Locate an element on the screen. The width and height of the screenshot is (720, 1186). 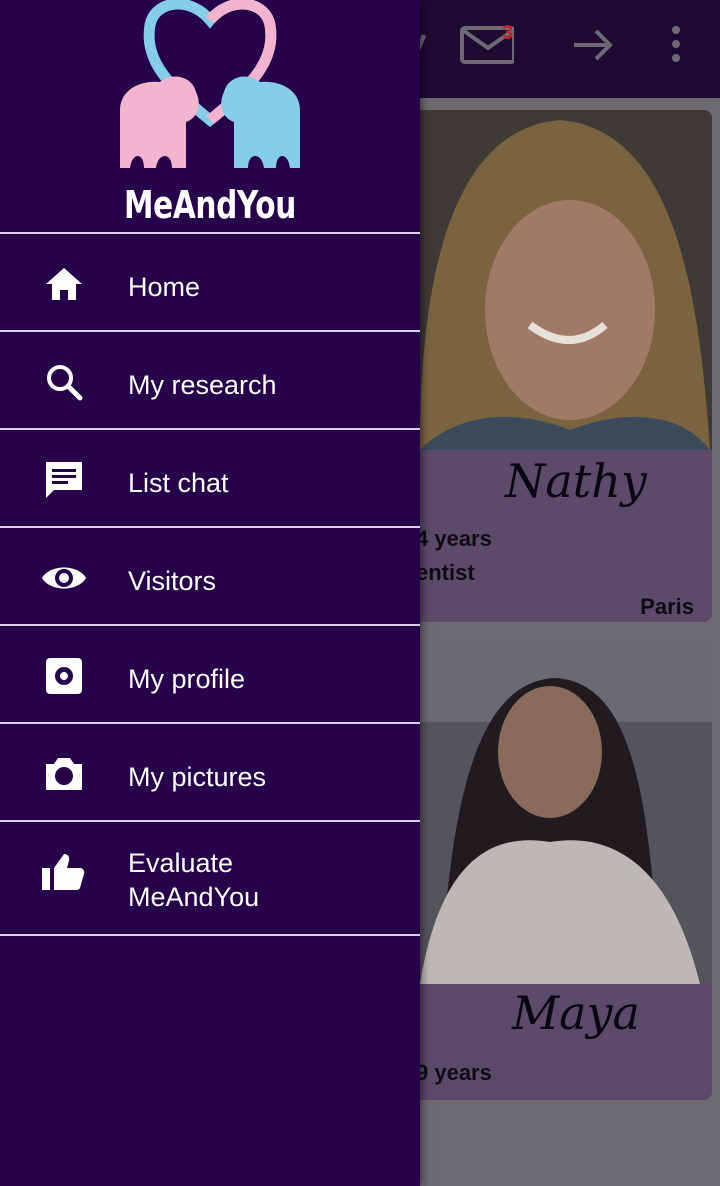
menu-item-visitors: Visitors is located at coordinates (210, 575).